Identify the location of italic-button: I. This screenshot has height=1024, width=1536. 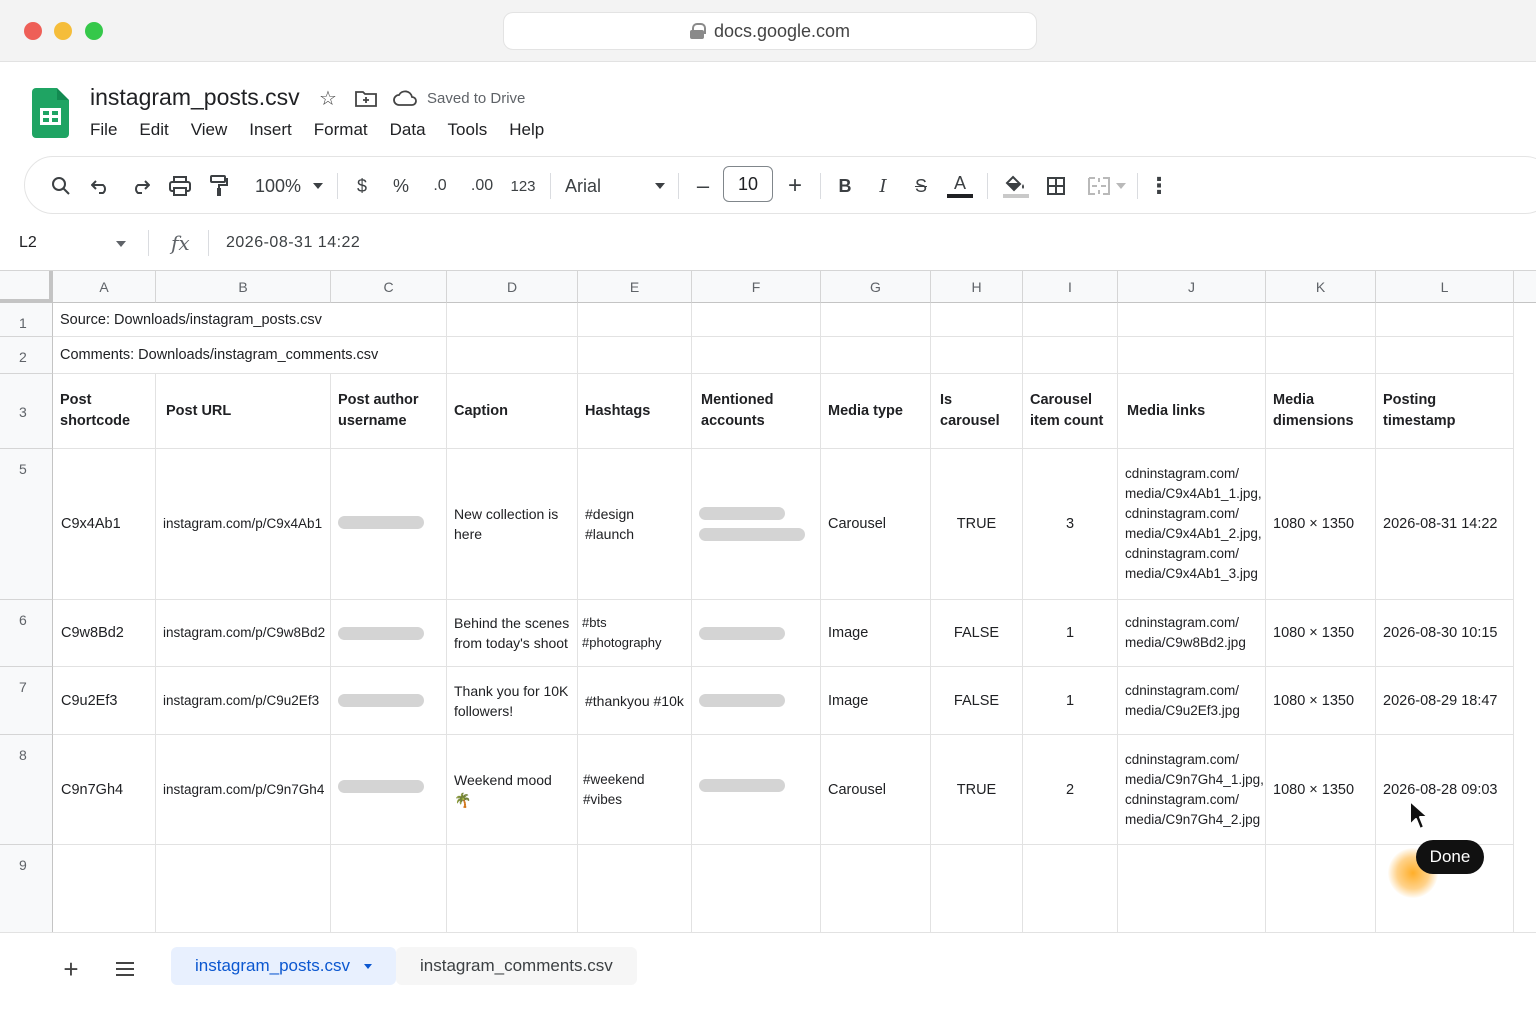
(883, 186).